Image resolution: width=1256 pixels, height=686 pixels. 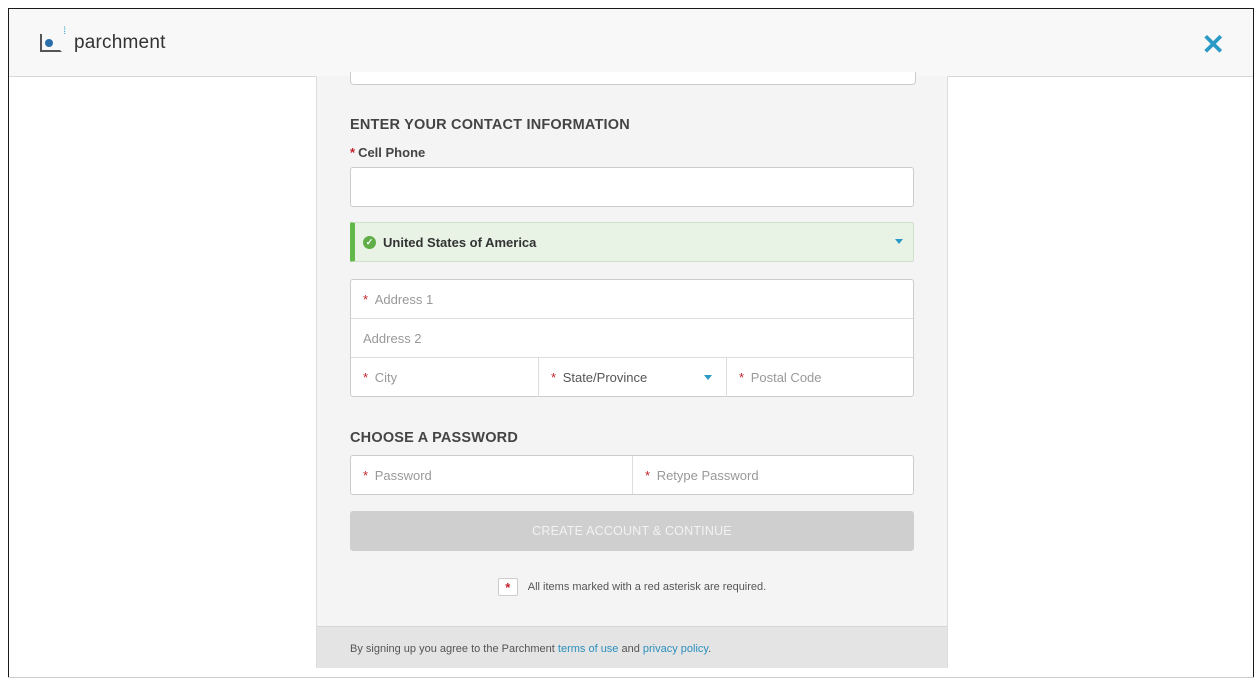 I want to click on parchment-logo: ⁞ parchment, so click(x=103, y=40).